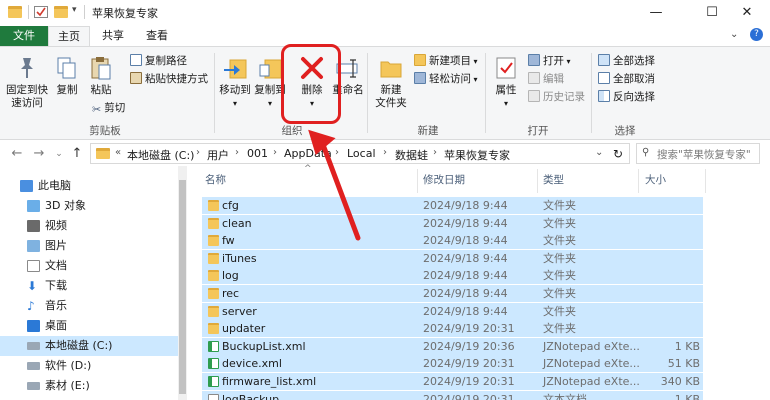 The image size is (770, 400). Describe the element at coordinates (634, 61) in the screenshot. I see `select-all-label: 全部选择` at that location.